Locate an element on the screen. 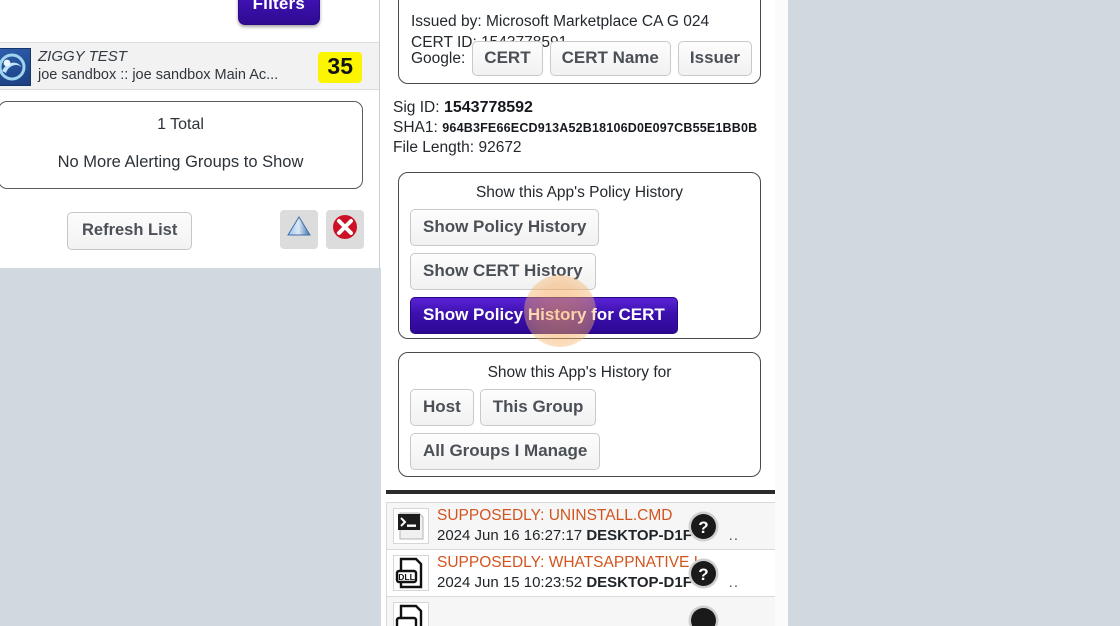 The height and width of the screenshot is (626, 1120). cmd-file-icon is located at coordinates (411, 526).